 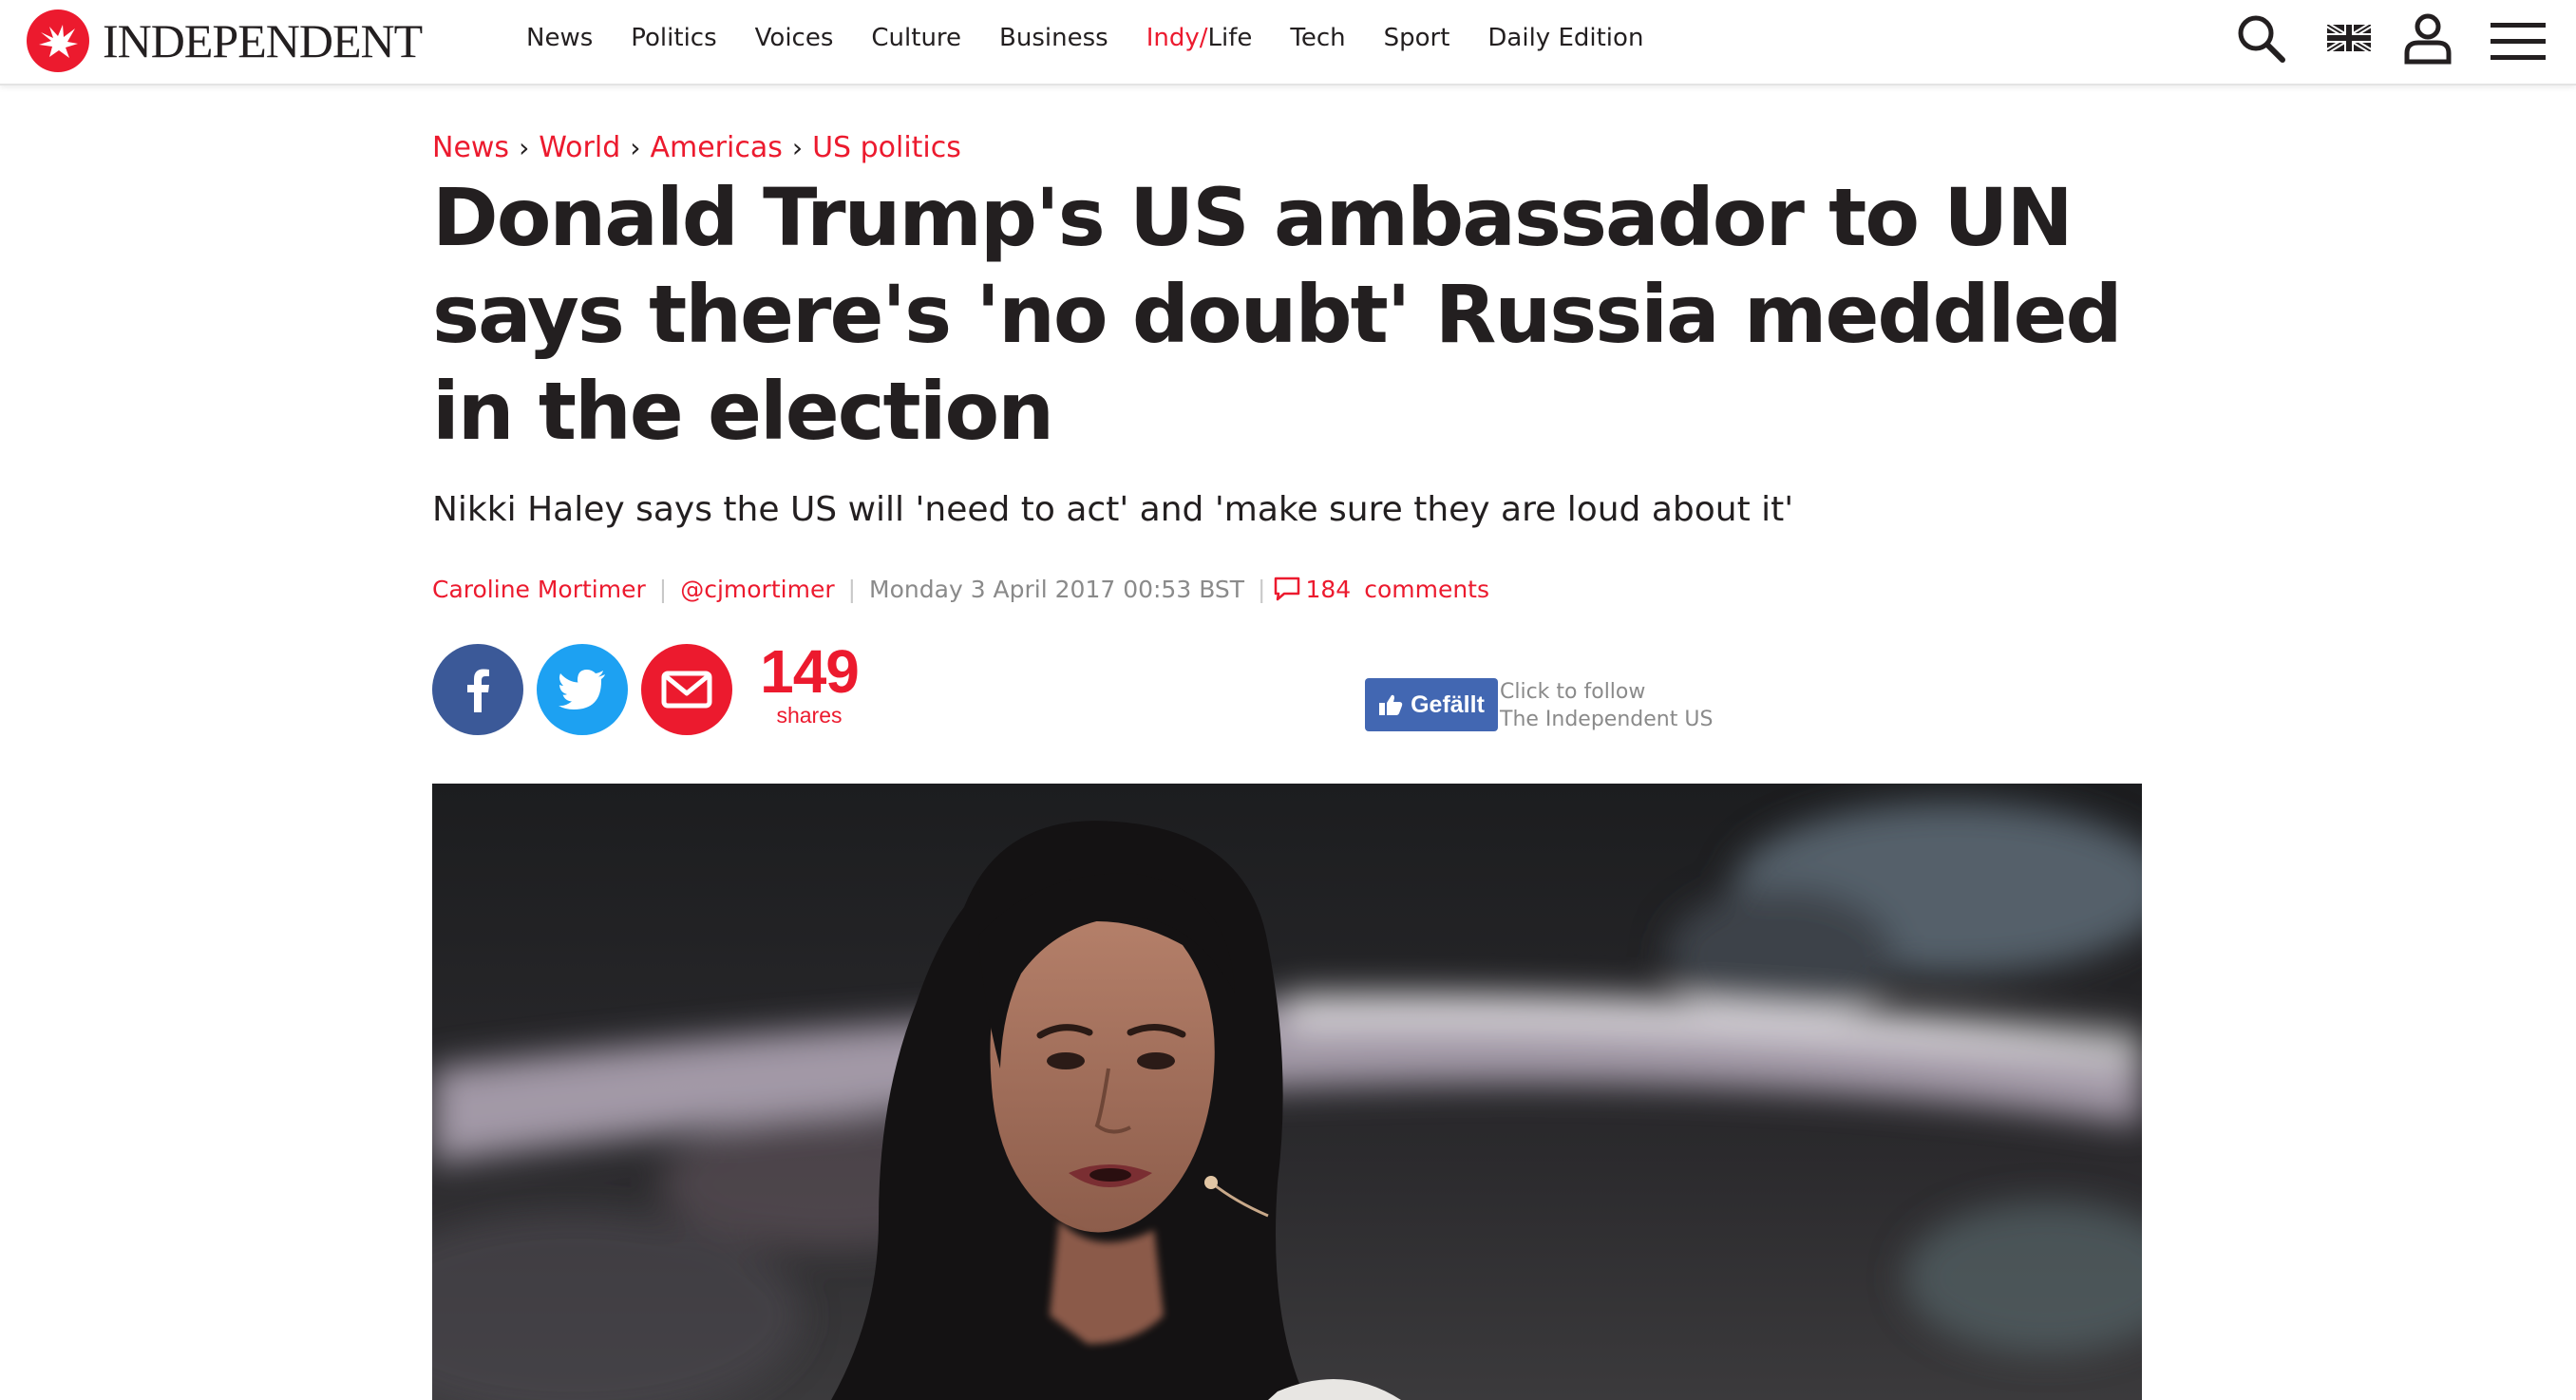 What do you see at coordinates (757, 589) in the screenshot?
I see `author-twitter-link: @cjmortimer` at bounding box center [757, 589].